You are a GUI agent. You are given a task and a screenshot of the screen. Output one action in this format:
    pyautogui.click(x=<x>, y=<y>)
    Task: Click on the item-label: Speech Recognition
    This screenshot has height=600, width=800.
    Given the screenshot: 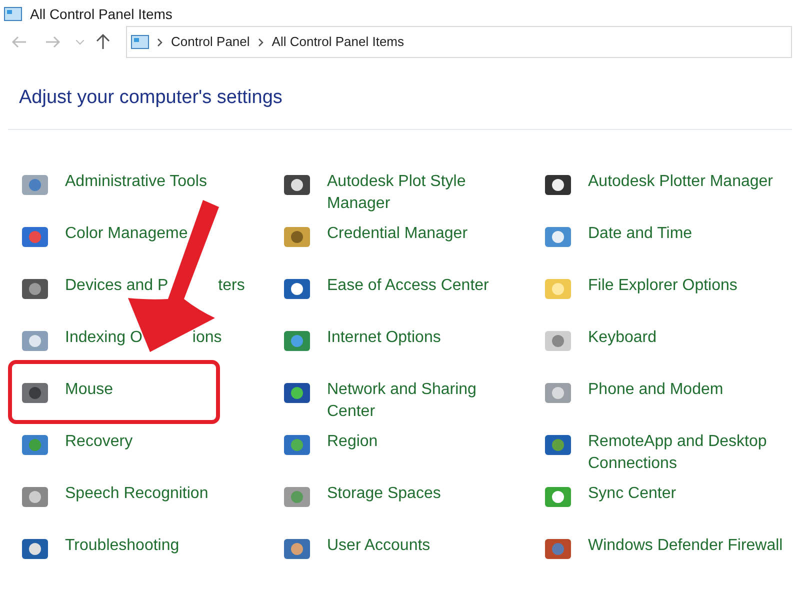 What is the action you would take?
    pyautogui.click(x=136, y=493)
    